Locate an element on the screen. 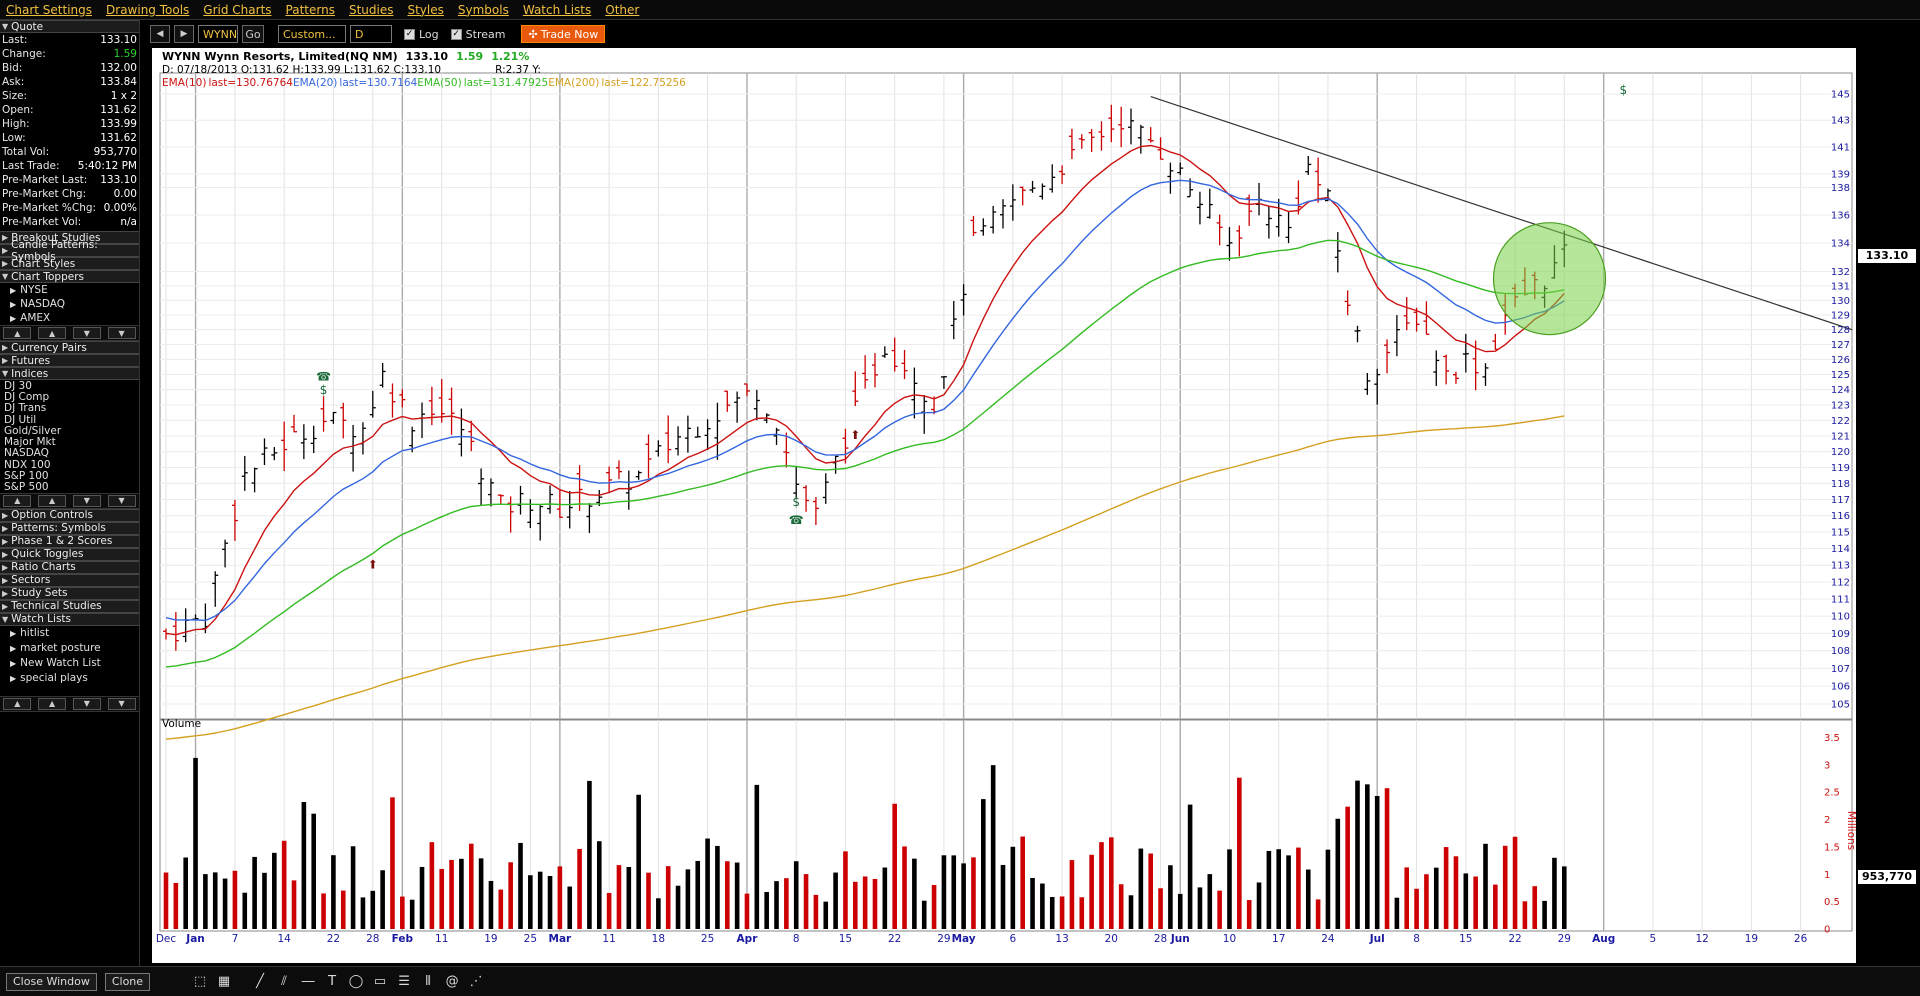  select-tool-icon: ⬚ is located at coordinates (200, 982).